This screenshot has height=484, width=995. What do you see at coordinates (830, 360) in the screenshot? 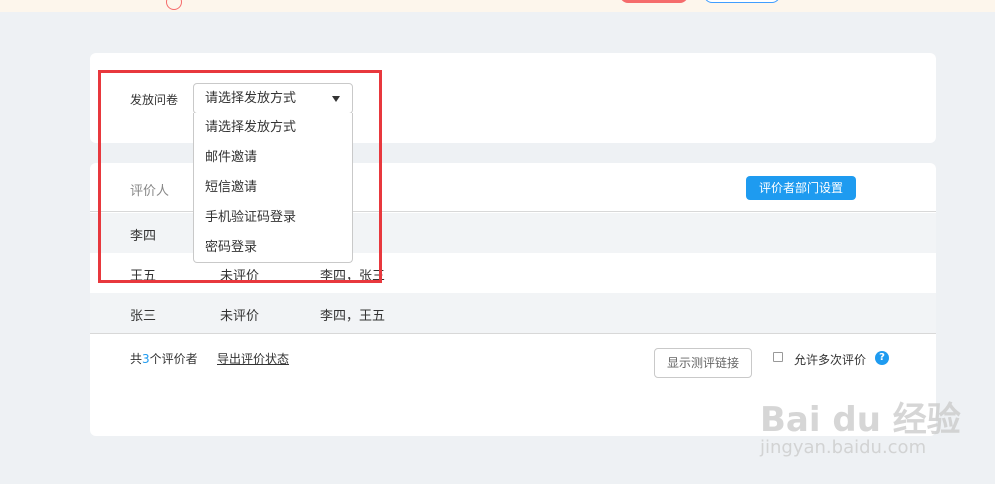
I see `allow-multiple-label: 允许多次评价` at bounding box center [830, 360].